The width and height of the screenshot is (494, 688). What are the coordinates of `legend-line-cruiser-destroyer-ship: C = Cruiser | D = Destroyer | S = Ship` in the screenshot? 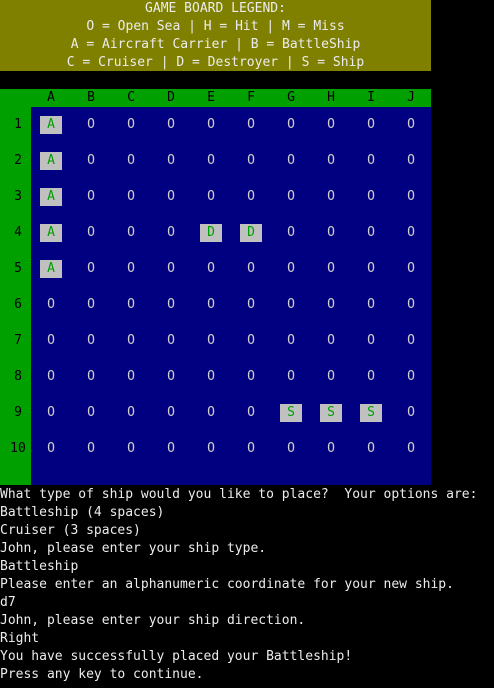 It's located at (215, 62).